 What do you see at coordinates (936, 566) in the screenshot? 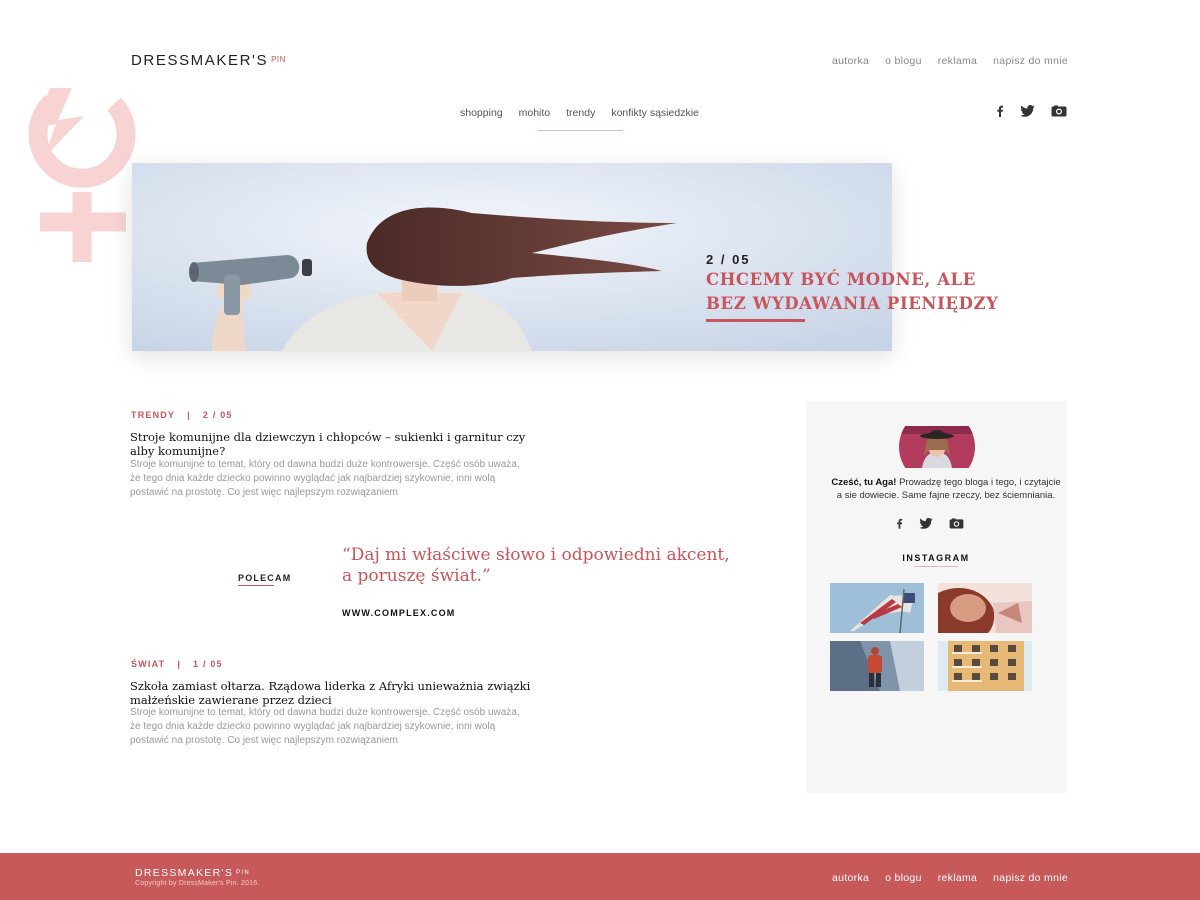
I see `instagram-heading-underline` at bounding box center [936, 566].